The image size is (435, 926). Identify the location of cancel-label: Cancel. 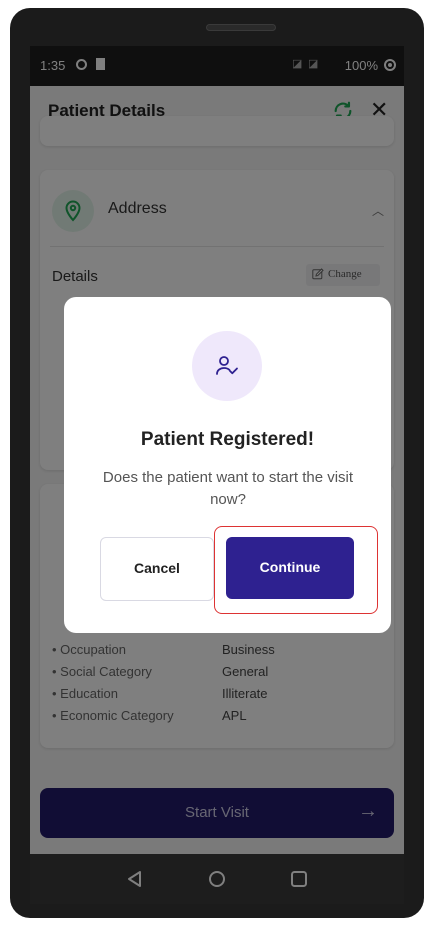
(157, 568).